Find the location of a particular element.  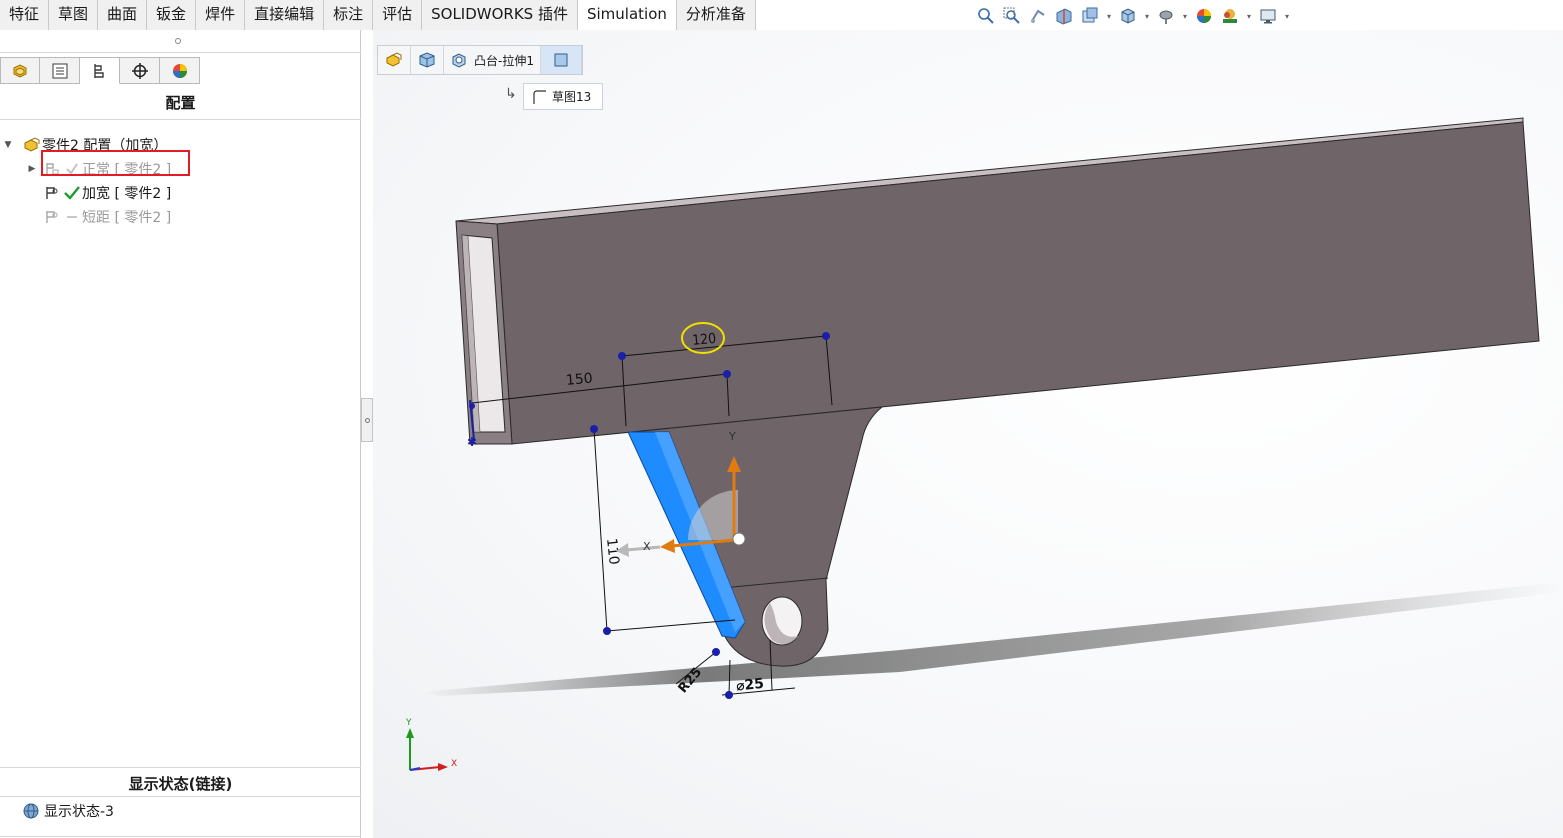

dynamic-annotation-icon is located at coordinates (1090, 16).